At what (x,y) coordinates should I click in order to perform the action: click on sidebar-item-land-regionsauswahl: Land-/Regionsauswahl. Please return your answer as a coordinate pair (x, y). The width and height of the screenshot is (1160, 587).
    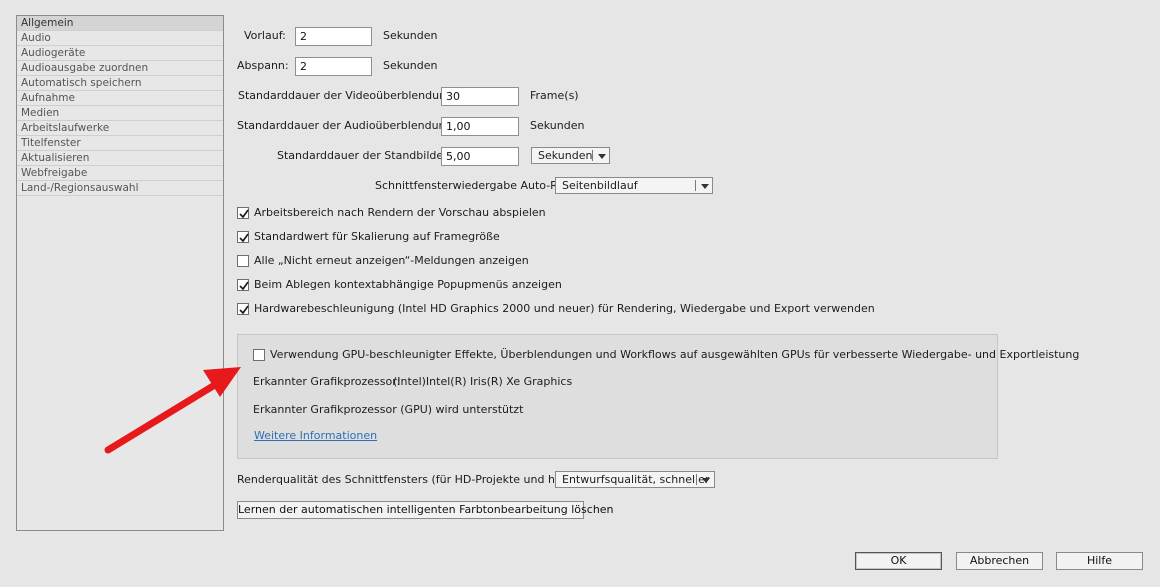
    Looking at the image, I should click on (120, 188).